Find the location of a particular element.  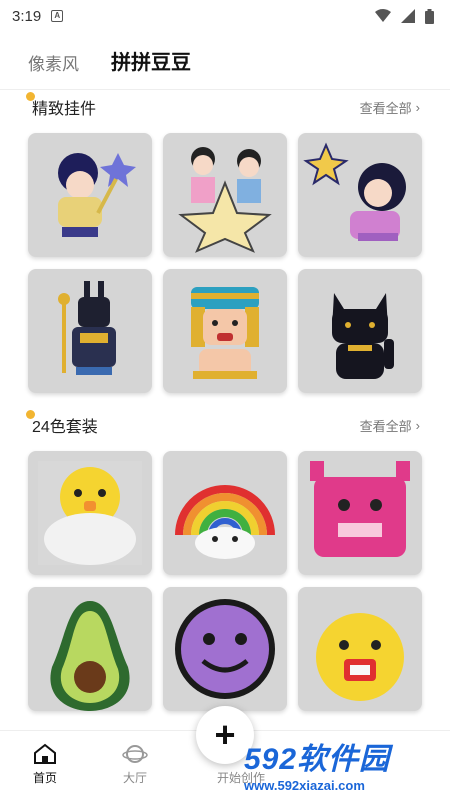

signal-icon is located at coordinates (408, 16).